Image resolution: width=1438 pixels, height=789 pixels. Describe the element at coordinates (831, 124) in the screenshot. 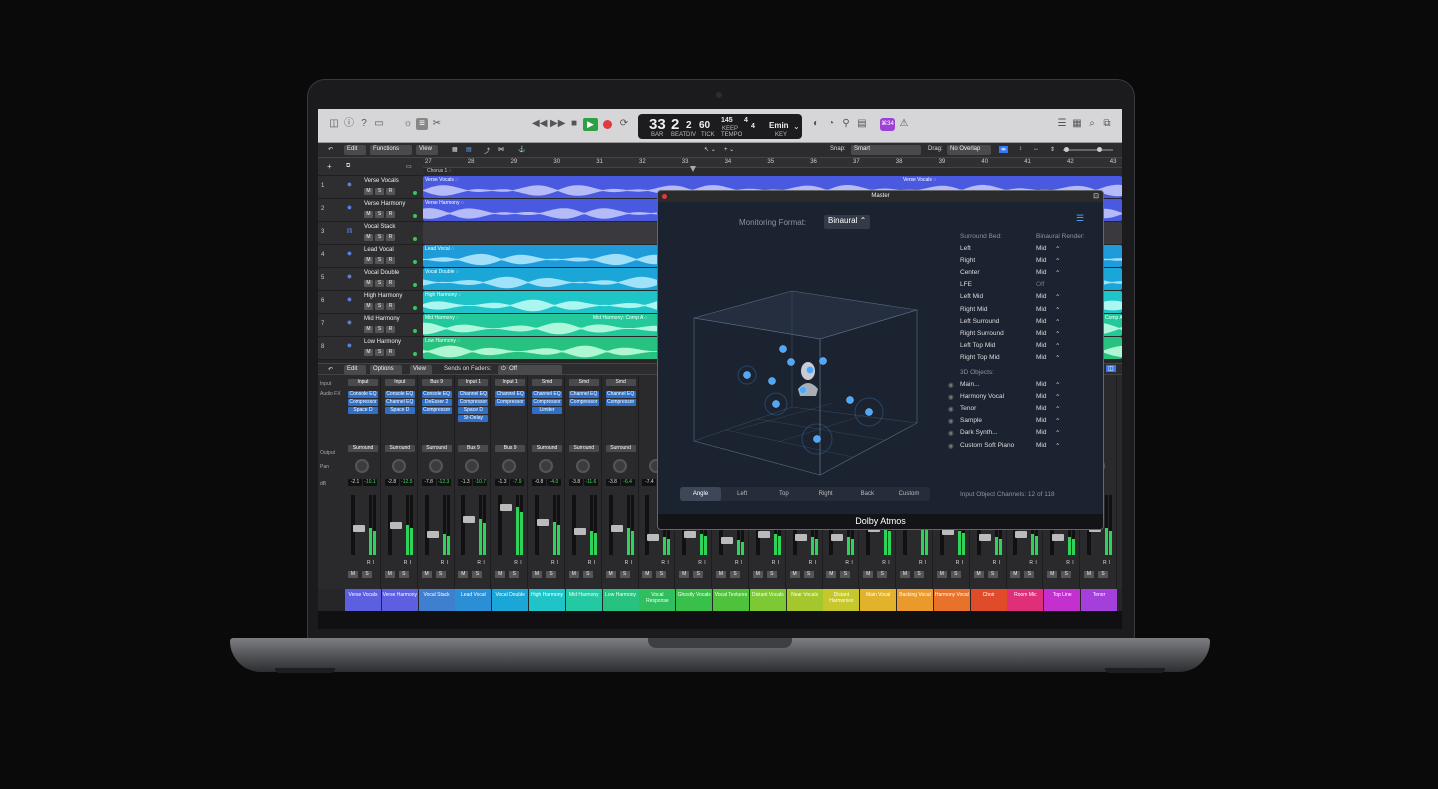

I see `count-in-icon: ◔` at that location.